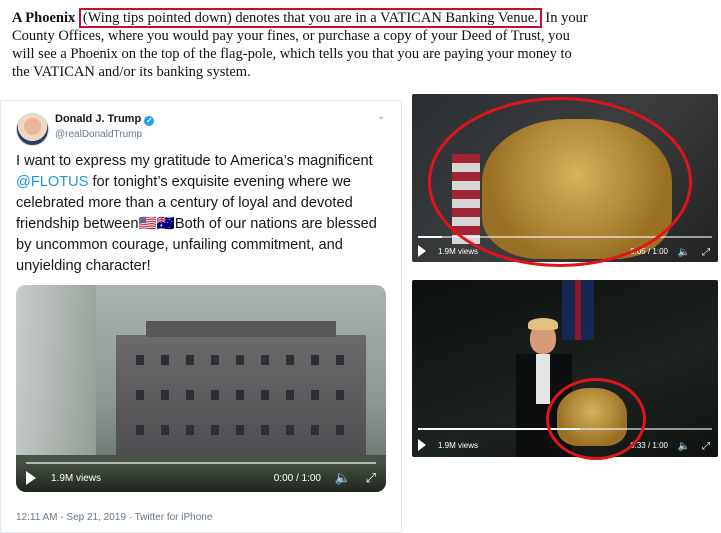 The image size is (721, 533). What do you see at coordinates (98, 119) in the screenshot?
I see `tweet-author-name: Donald J. Trump` at bounding box center [98, 119].